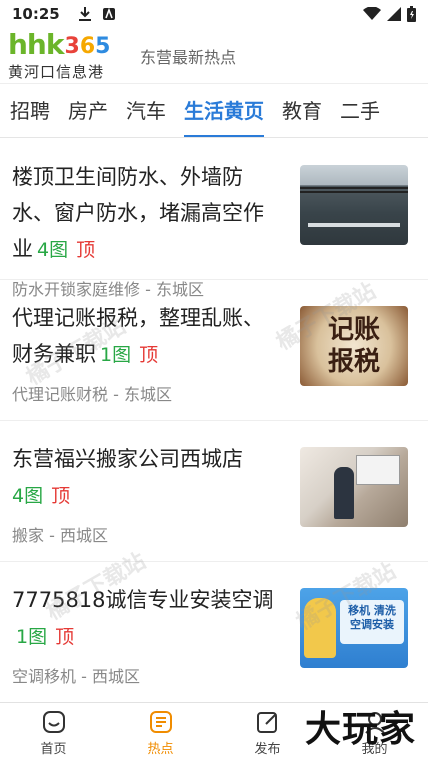  Describe the element at coordinates (394, 14) in the screenshot. I see `signal-icon` at that location.